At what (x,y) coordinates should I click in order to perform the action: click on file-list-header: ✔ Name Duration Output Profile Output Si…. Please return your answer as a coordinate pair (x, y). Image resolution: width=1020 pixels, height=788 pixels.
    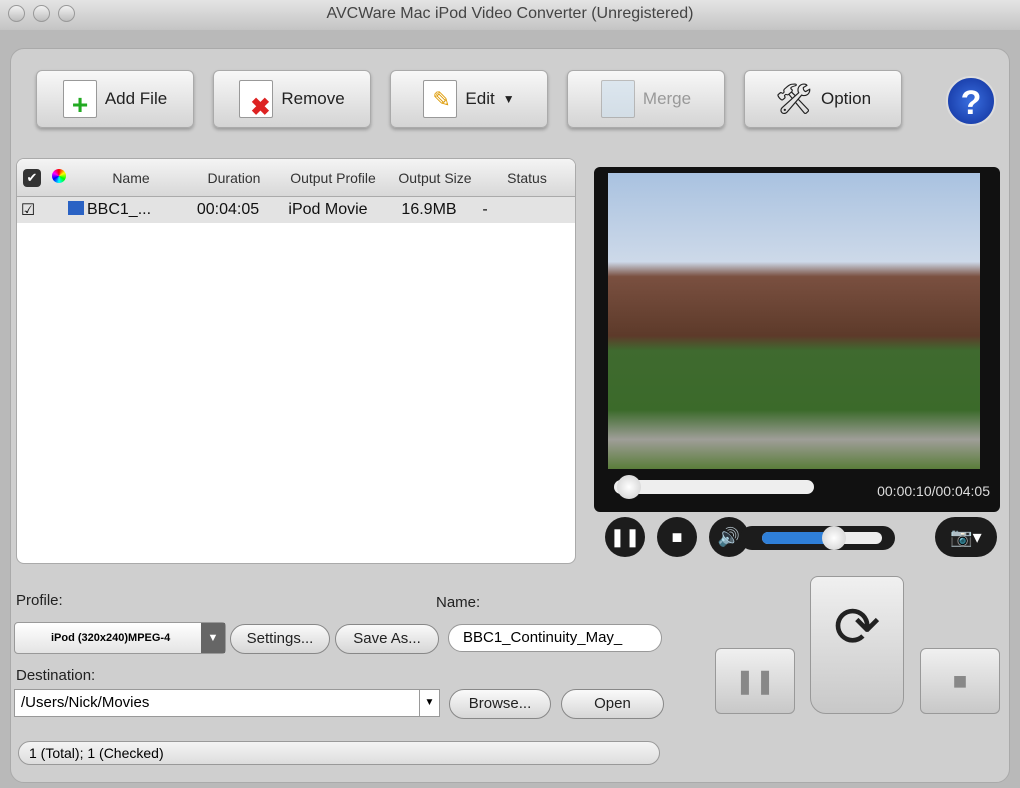
    Looking at the image, I should click on (296, 178).